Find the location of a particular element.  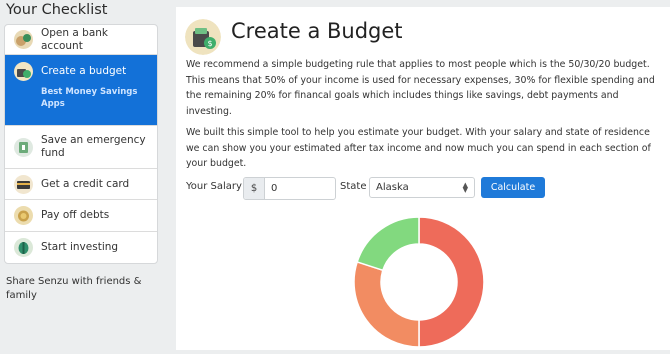

state-select: Alaska ▲ ▼ is located at coordinates (422, 187).